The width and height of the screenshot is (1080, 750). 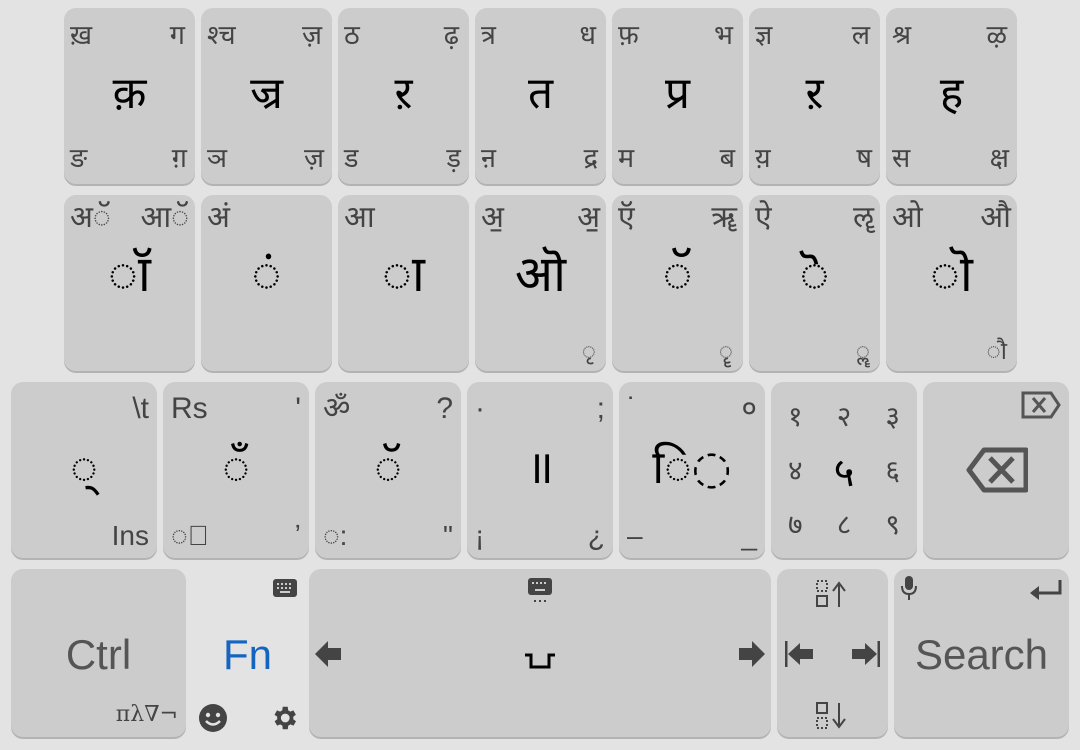 I want to click on key-row1-6: श्र ऴ ह स क्ष, so click(x=951, y=96).